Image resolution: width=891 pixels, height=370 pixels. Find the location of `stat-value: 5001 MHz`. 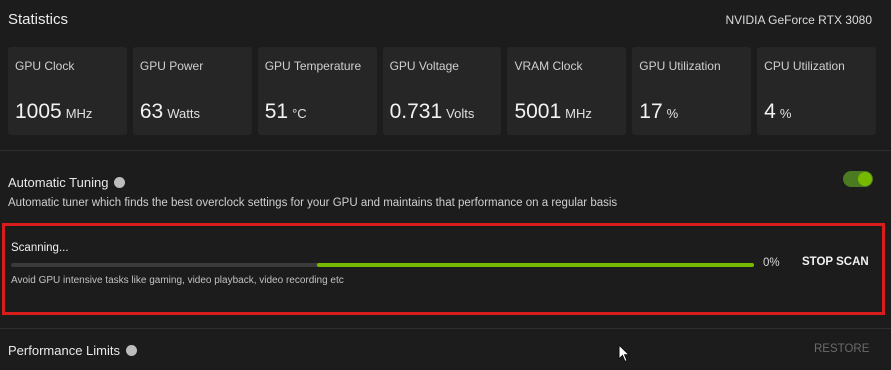

stat-value: 5001 MHz is located at coordinates (552, 112).